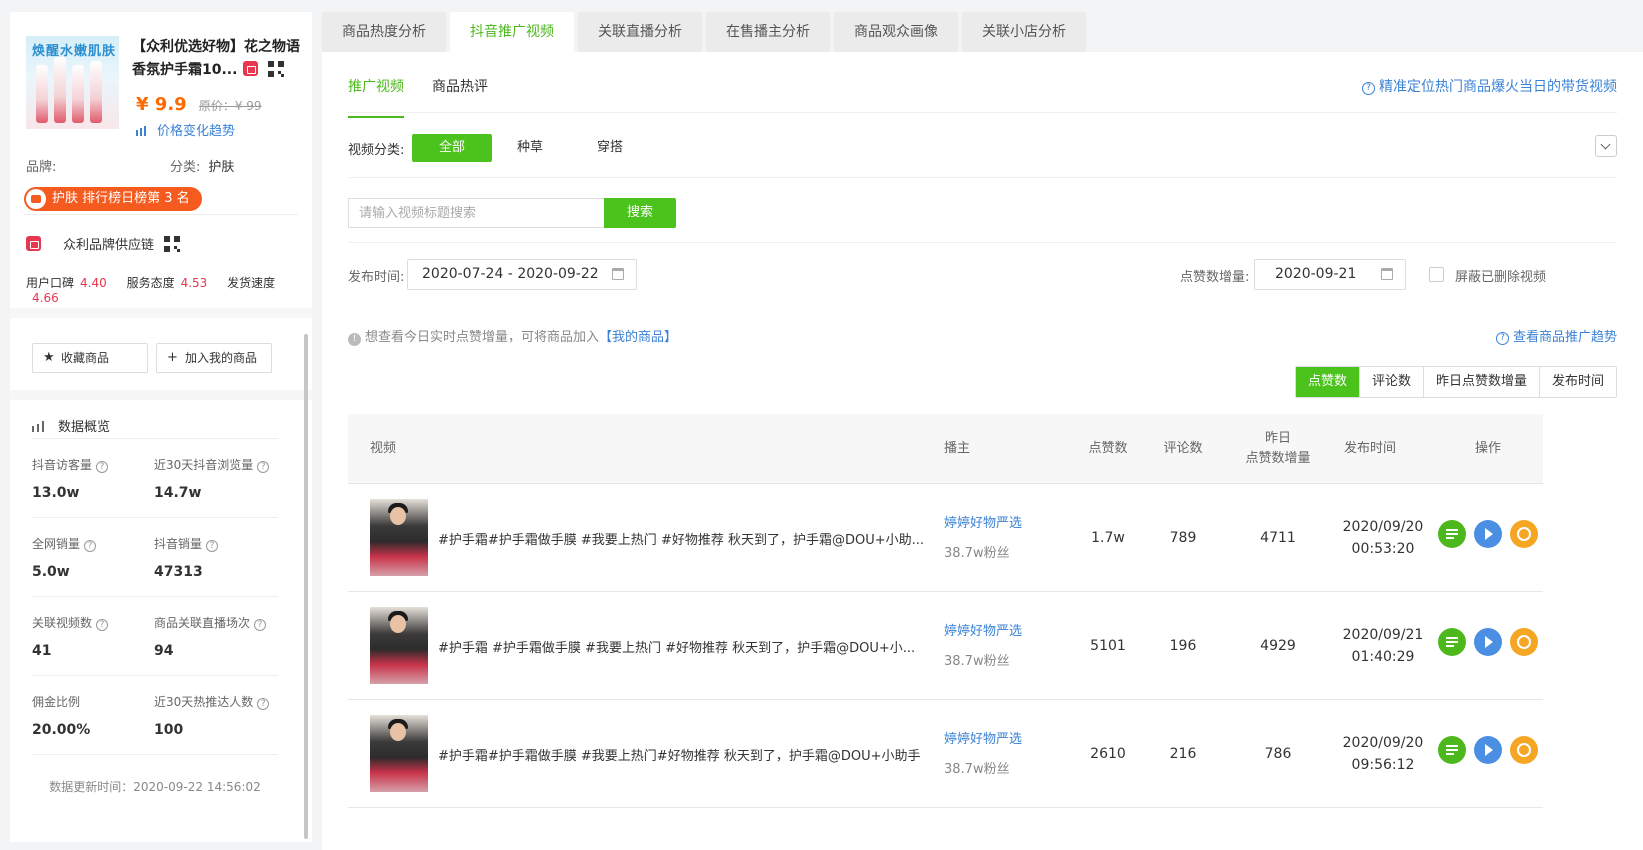 The image size is (1643, 850). I want to click on star-icon: ★, so click(49, 357).